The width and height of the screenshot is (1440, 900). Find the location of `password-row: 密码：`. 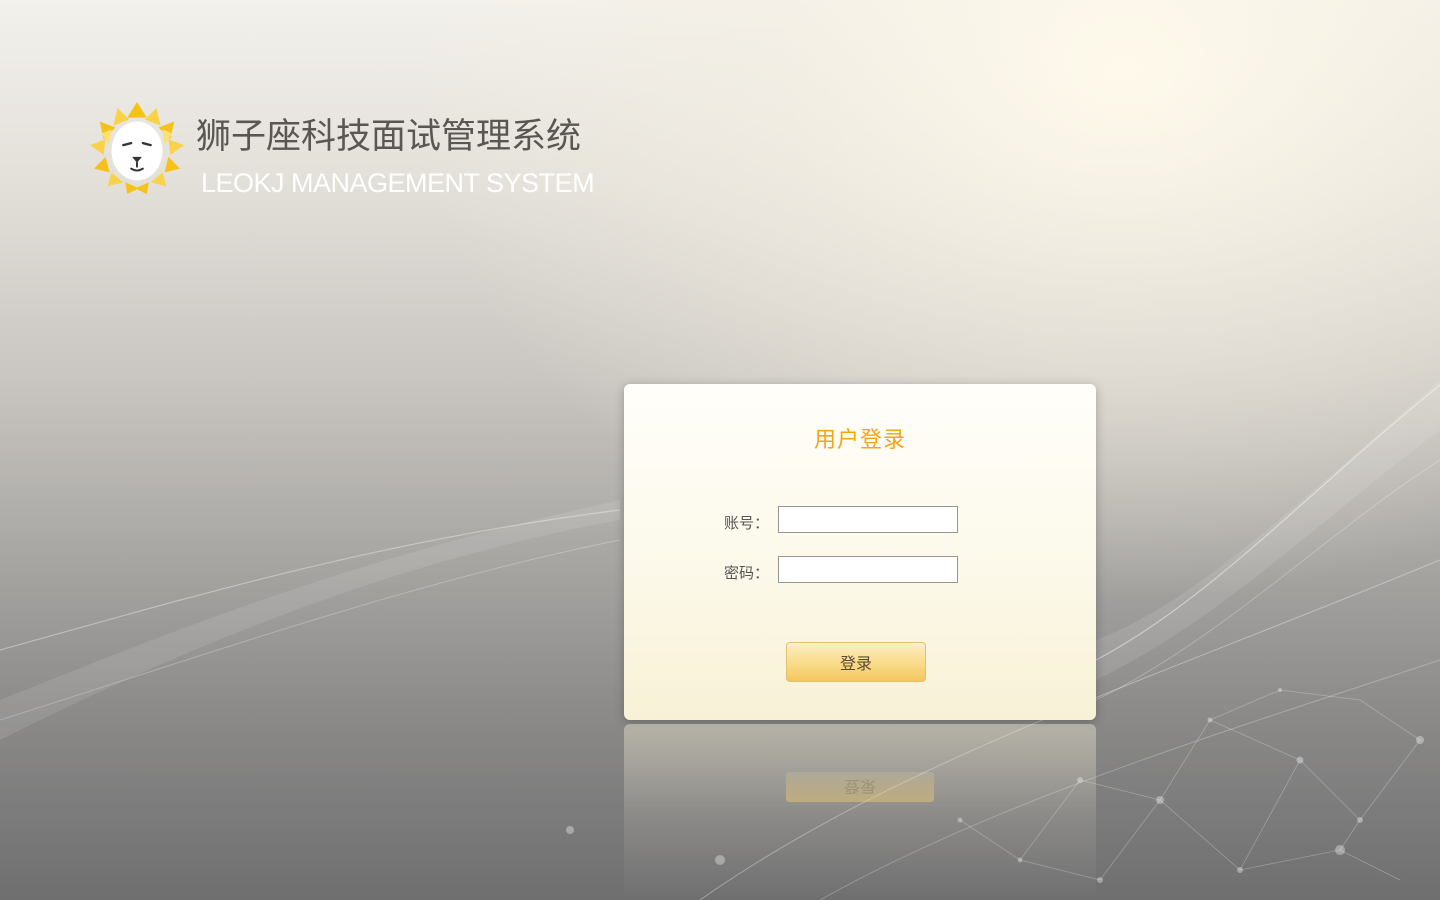

password-row: 密码： is located at coordinates (854, 572).